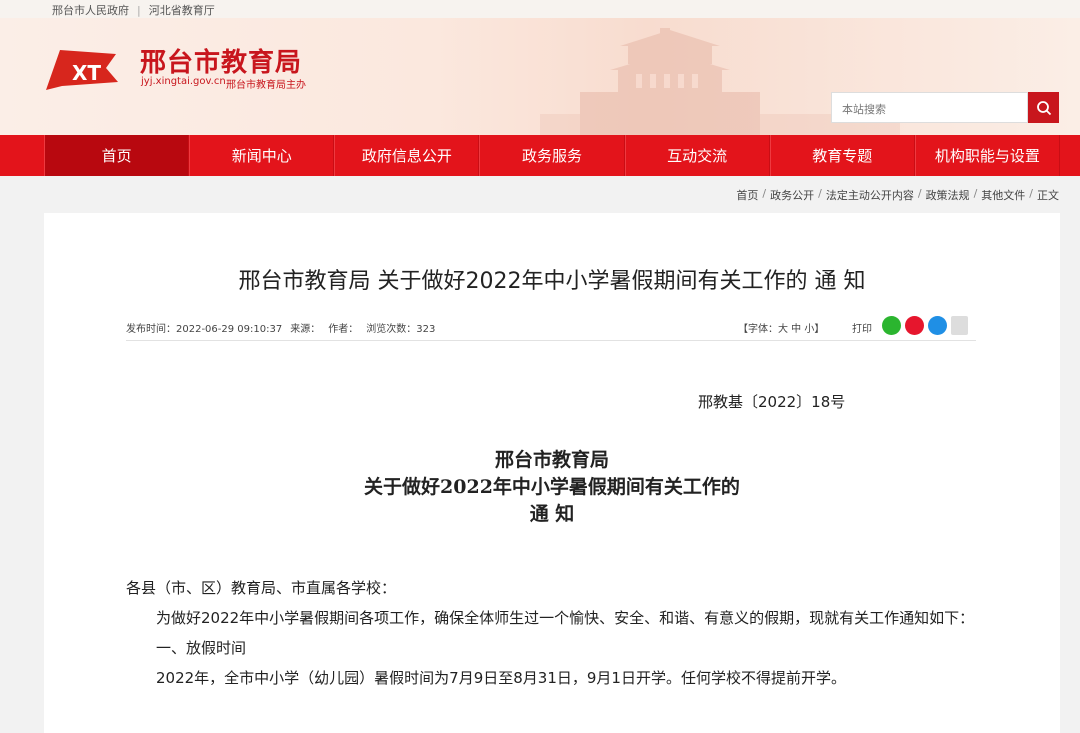  Describe the element at coordinates (862, 327) in the screenshot. I see `print-button: 打印` at that location.